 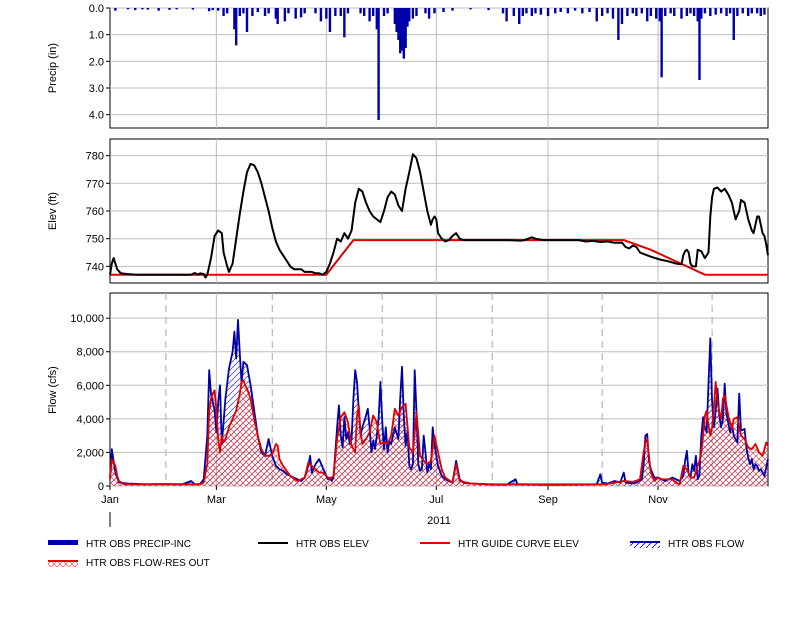 I want to click on x-tick-label-3: Jul, so click(x=436, y=500).